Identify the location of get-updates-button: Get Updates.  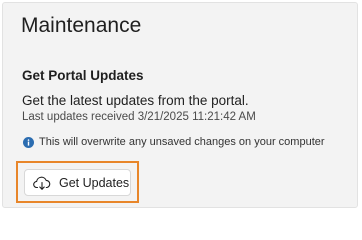
(77, 182).